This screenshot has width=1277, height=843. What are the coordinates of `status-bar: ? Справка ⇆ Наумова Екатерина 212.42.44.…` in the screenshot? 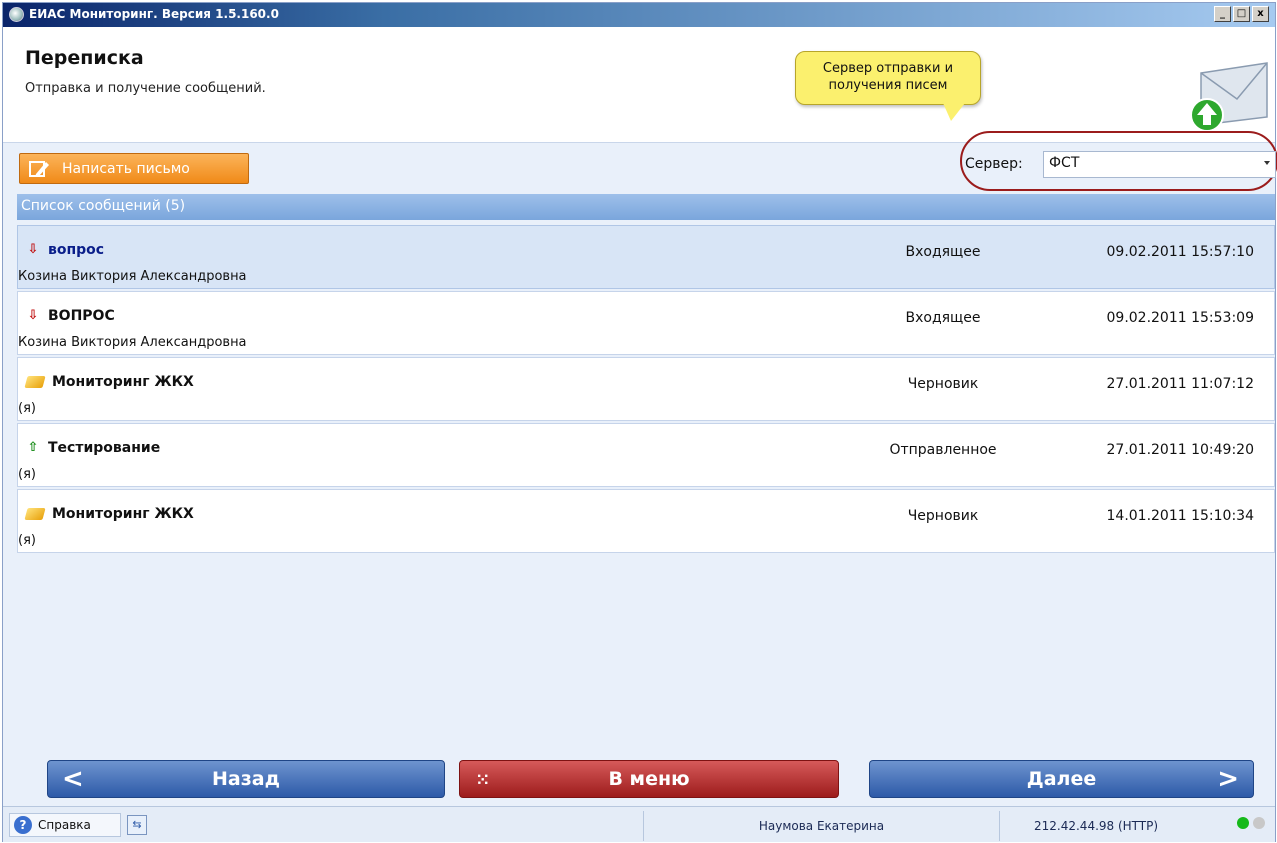 It's located at (639, 824).